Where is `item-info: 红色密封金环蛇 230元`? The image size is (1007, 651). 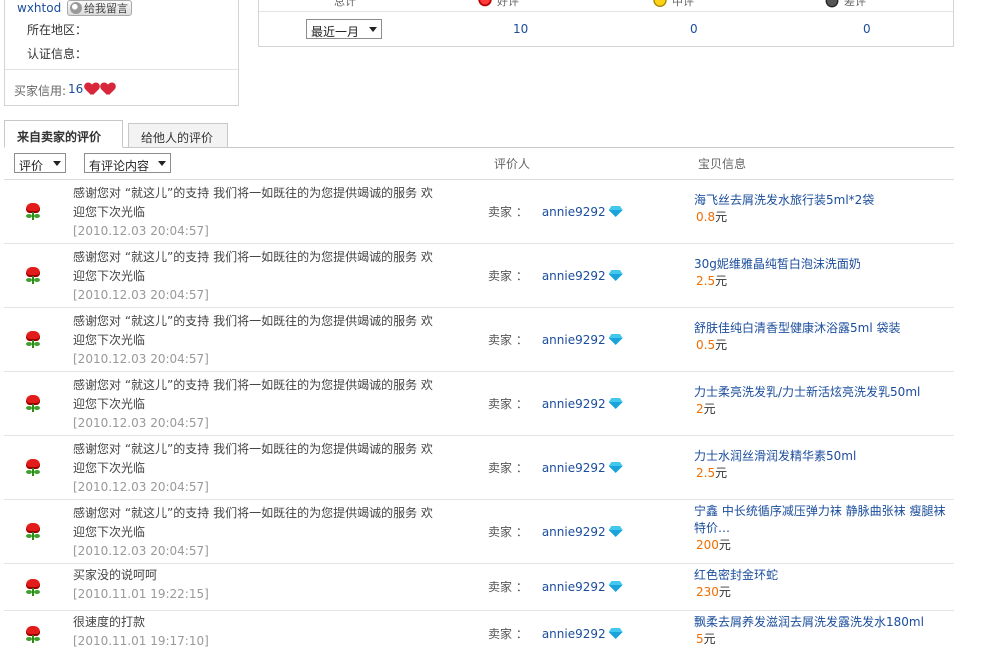
item-info: 红色密封金环蛇 230元 is located at coordinates (821, 584).